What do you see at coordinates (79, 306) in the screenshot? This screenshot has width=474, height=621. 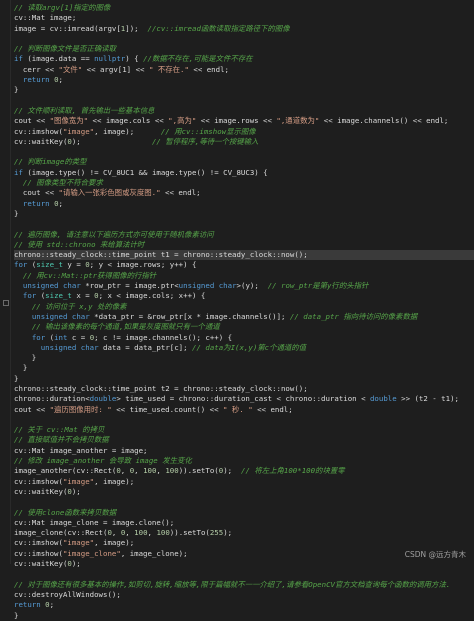 I see `code-token: // 访问位于 x,y 处的像素` at bounding box center [79, 306].